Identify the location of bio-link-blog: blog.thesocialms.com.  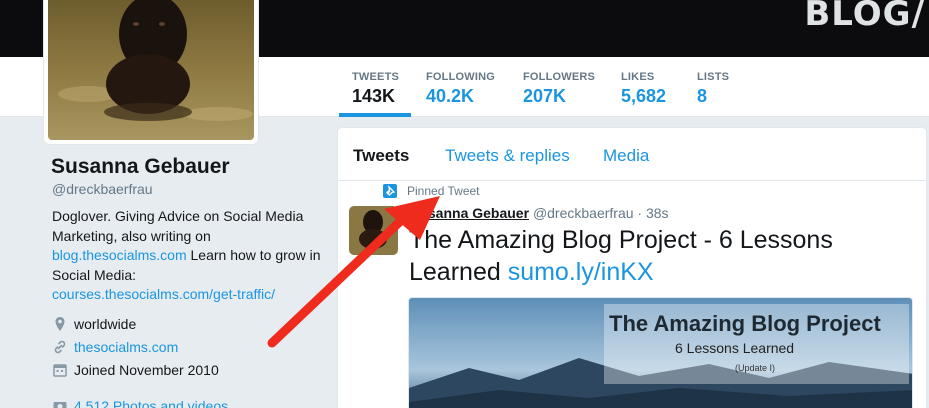
(119, 255).